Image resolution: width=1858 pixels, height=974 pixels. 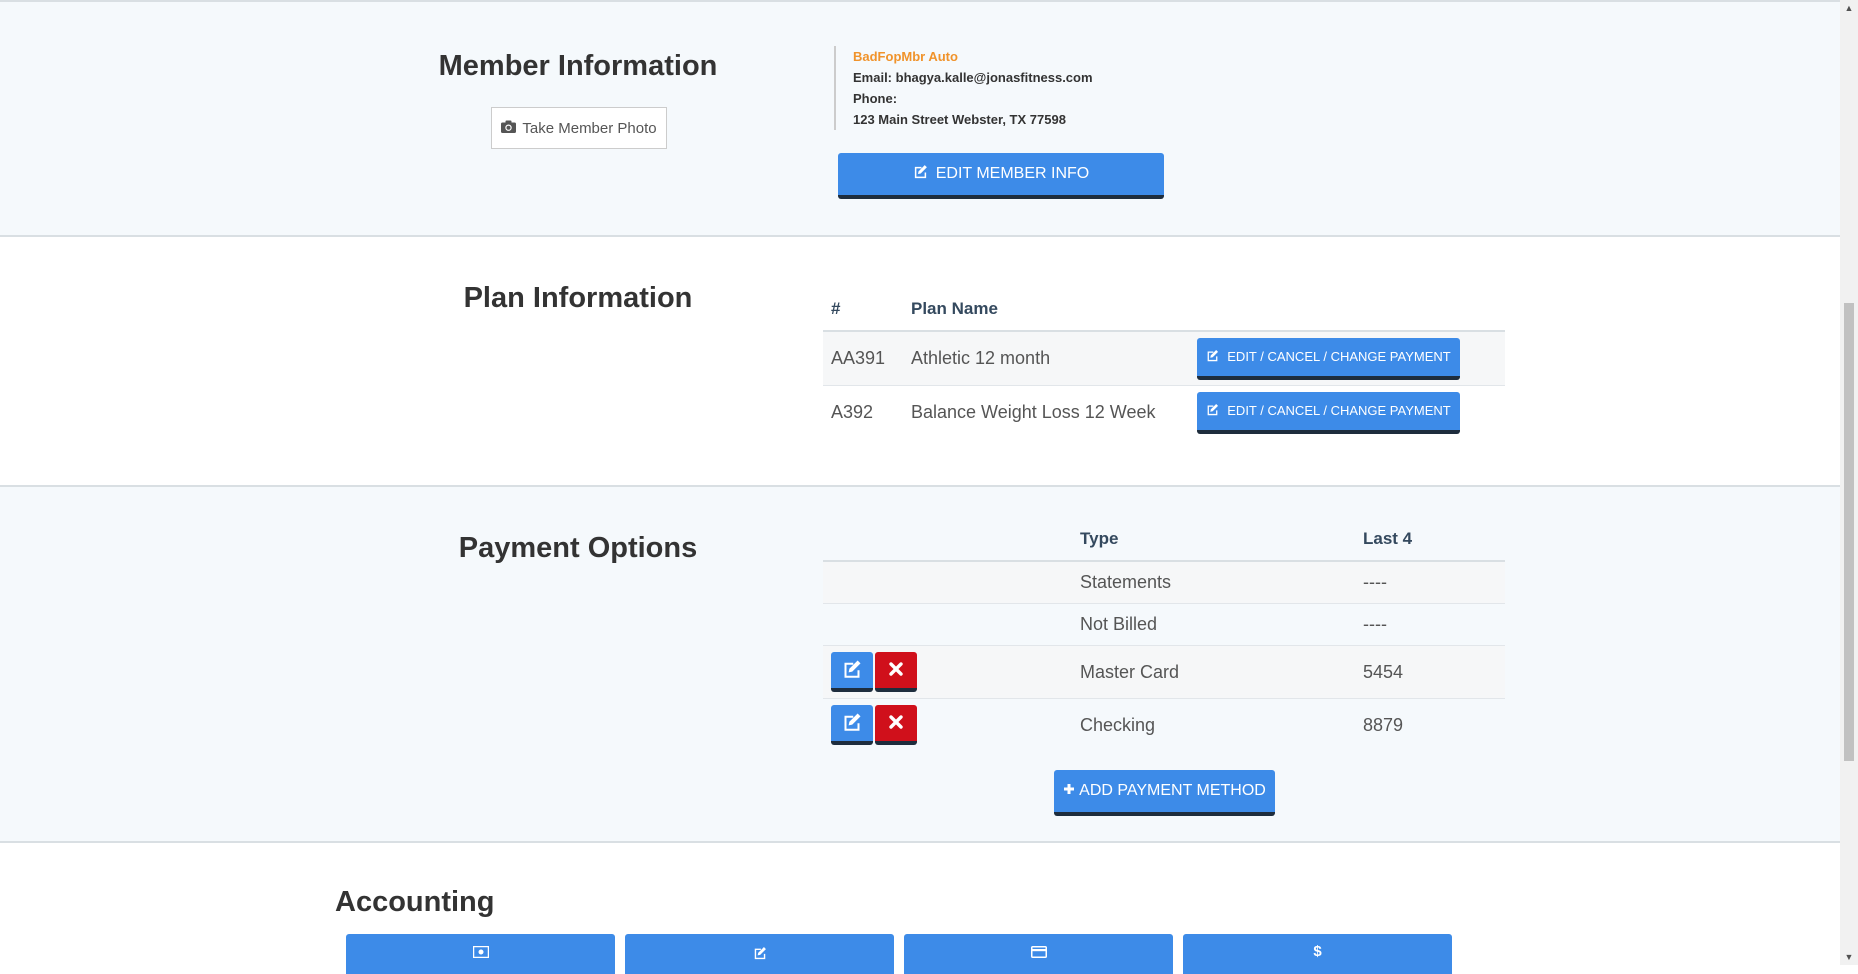 What do you see at coordinates (1172, 790) in the screenshot?
I see `add-payment-method-label: ADD PAYMENT METHOD` at bounding box center [1172, 790].